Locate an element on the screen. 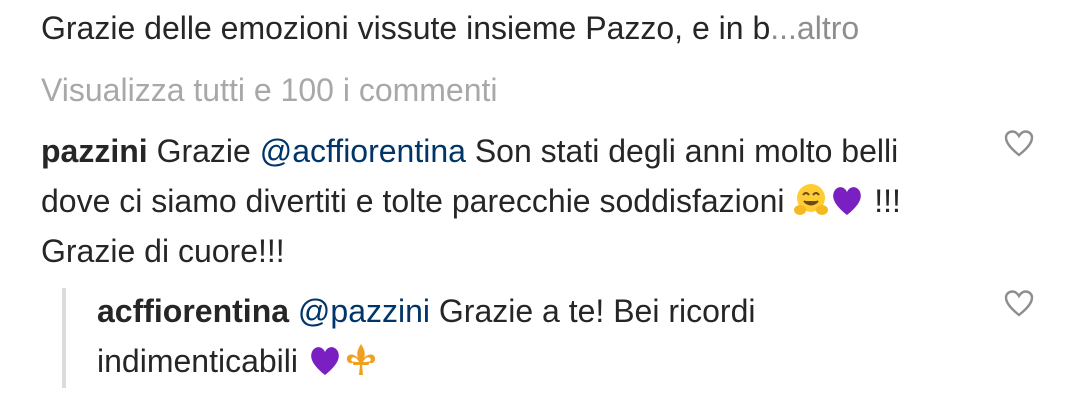 Image resolution: width=1080 pixels, height=400 pixels. like-comment-button is located at coordinates (1019, 143).